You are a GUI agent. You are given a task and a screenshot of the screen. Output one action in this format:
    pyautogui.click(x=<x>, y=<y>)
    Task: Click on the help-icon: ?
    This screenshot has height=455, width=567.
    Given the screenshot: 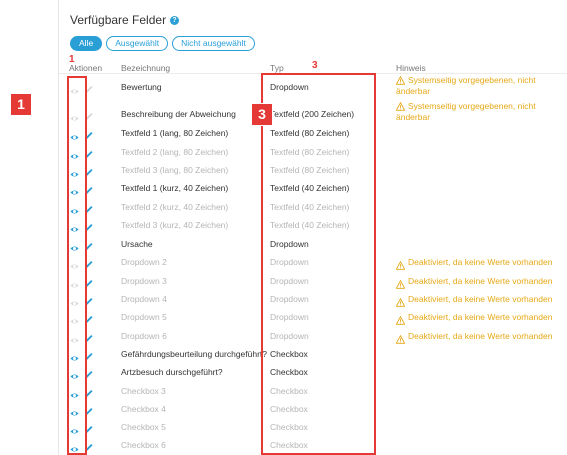 What is the action you would take?
    pyautogui.click(x=175, y=20)
    